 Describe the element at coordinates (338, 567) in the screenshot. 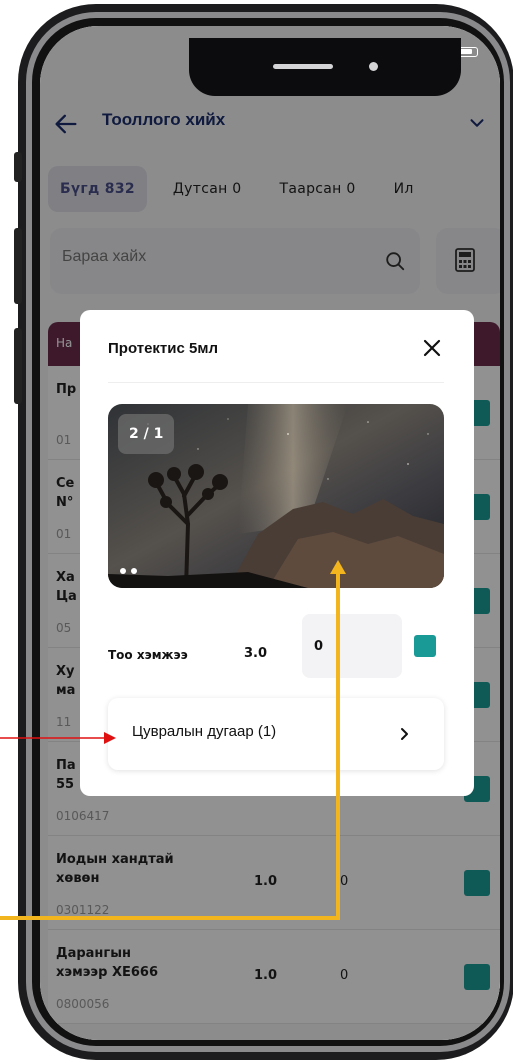

I see `yellow-arrow-head` at that location.